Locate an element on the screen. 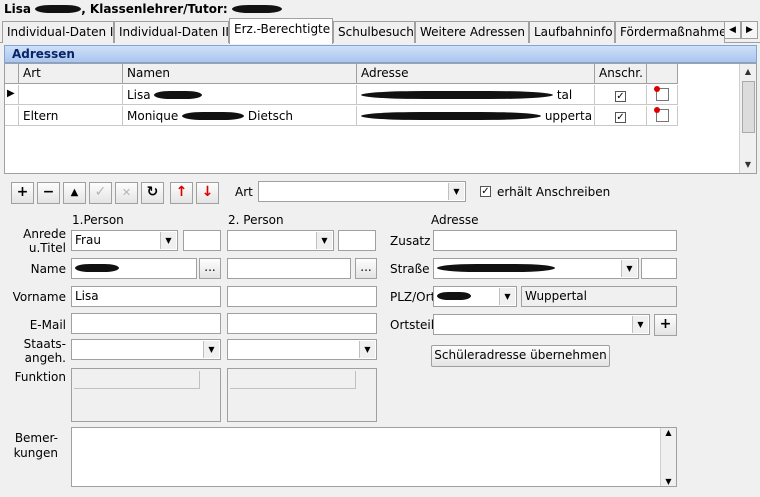  person1-anrede-select: Frau ▼ is located at coordinates (124, 240).